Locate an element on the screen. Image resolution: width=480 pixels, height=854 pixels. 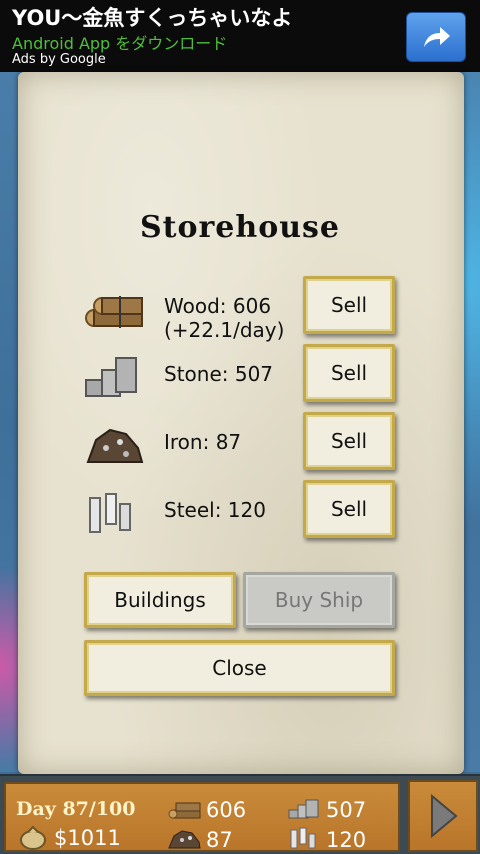
ad-subtitle: Android App をダウンロード is located at coordinates (119, 42).